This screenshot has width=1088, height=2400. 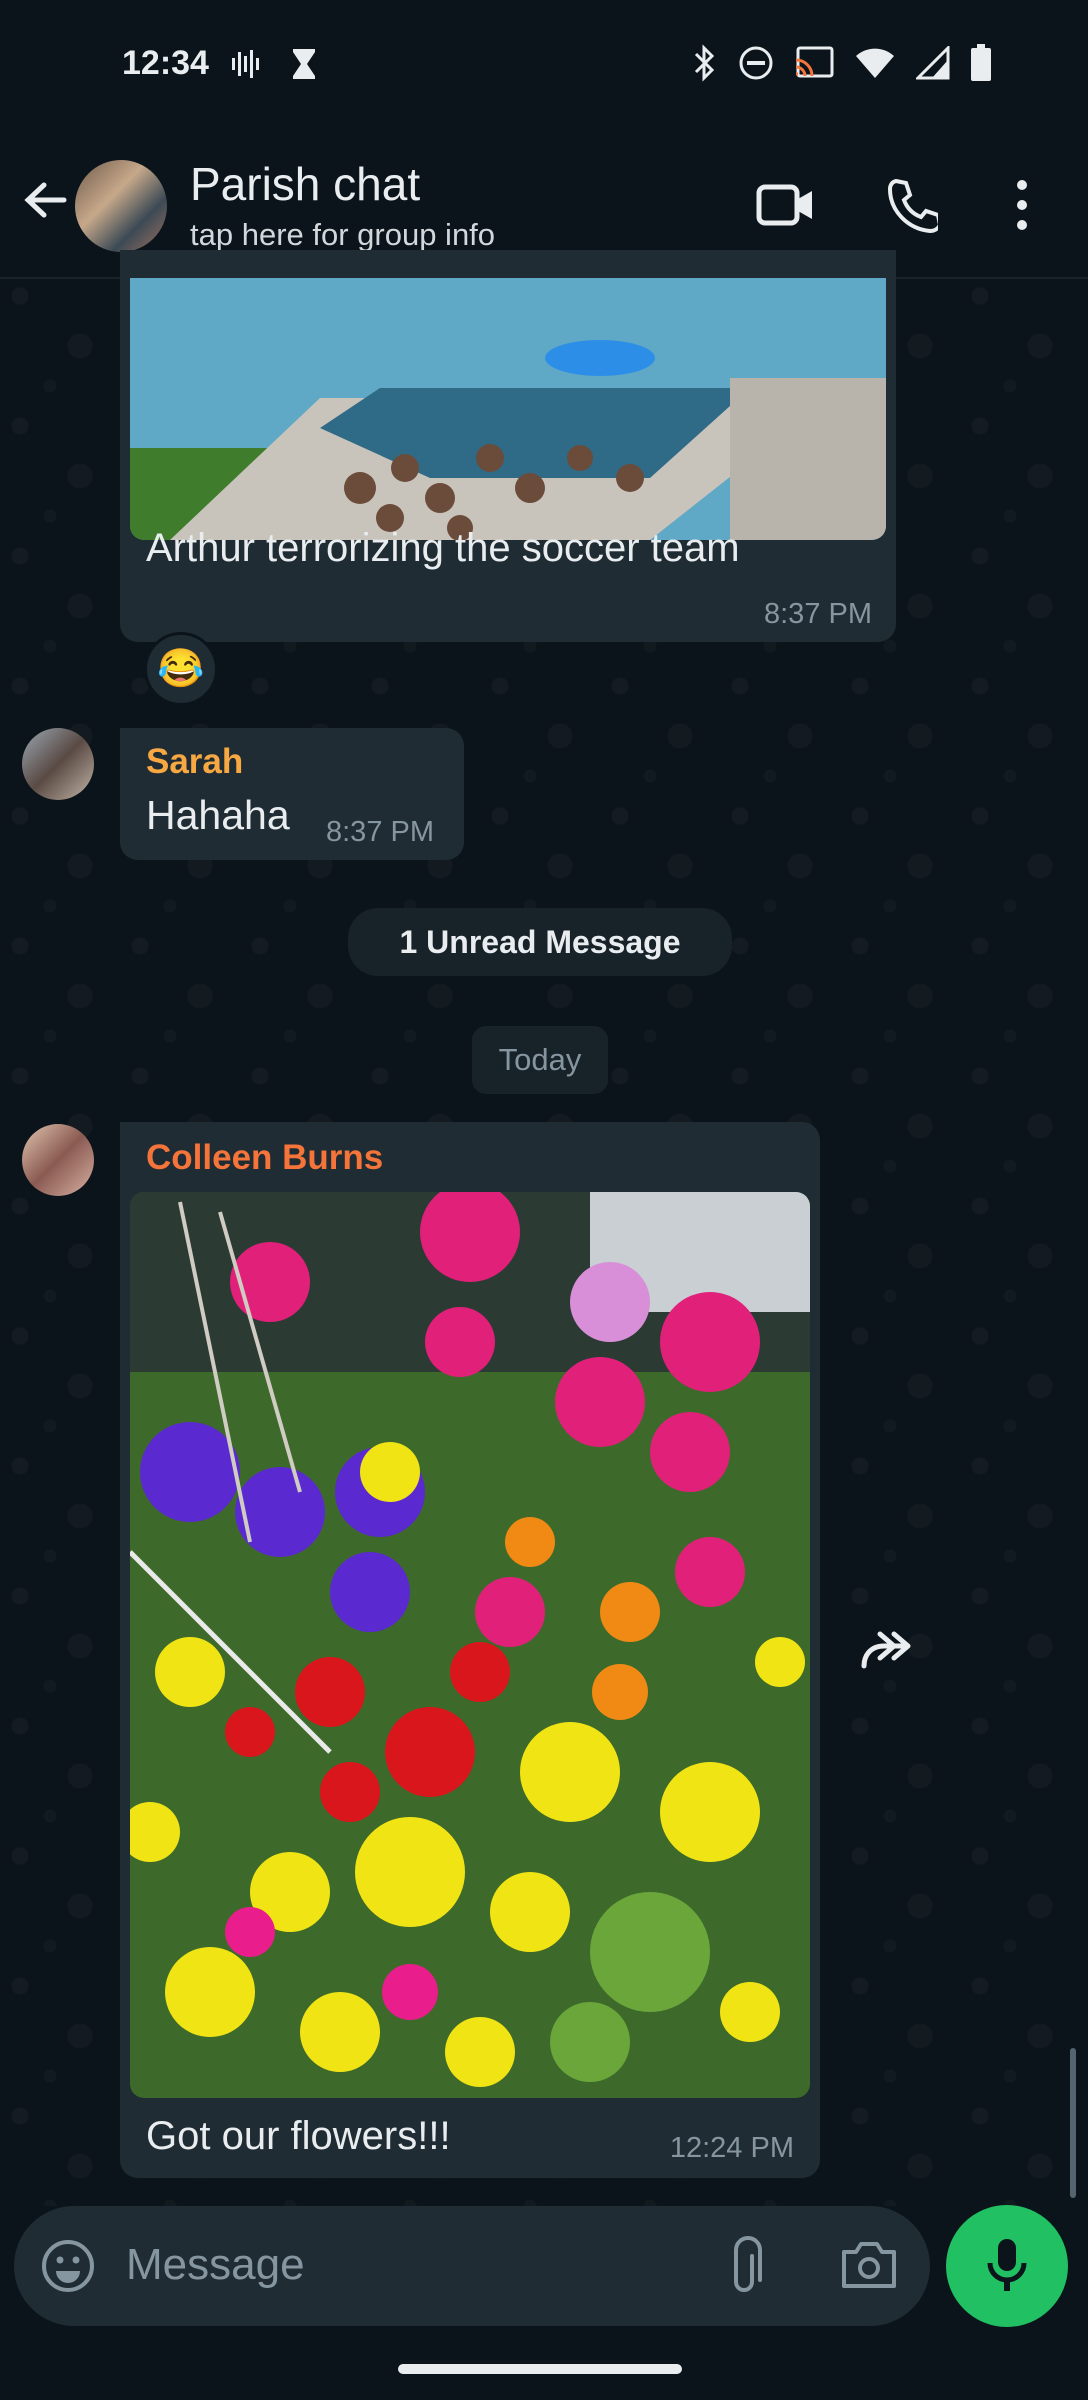 What do you see at coordinates (264, 1158) in the screenshot?
I see `sender-name: Colleen Burns` at bounding box center [264, 1158].